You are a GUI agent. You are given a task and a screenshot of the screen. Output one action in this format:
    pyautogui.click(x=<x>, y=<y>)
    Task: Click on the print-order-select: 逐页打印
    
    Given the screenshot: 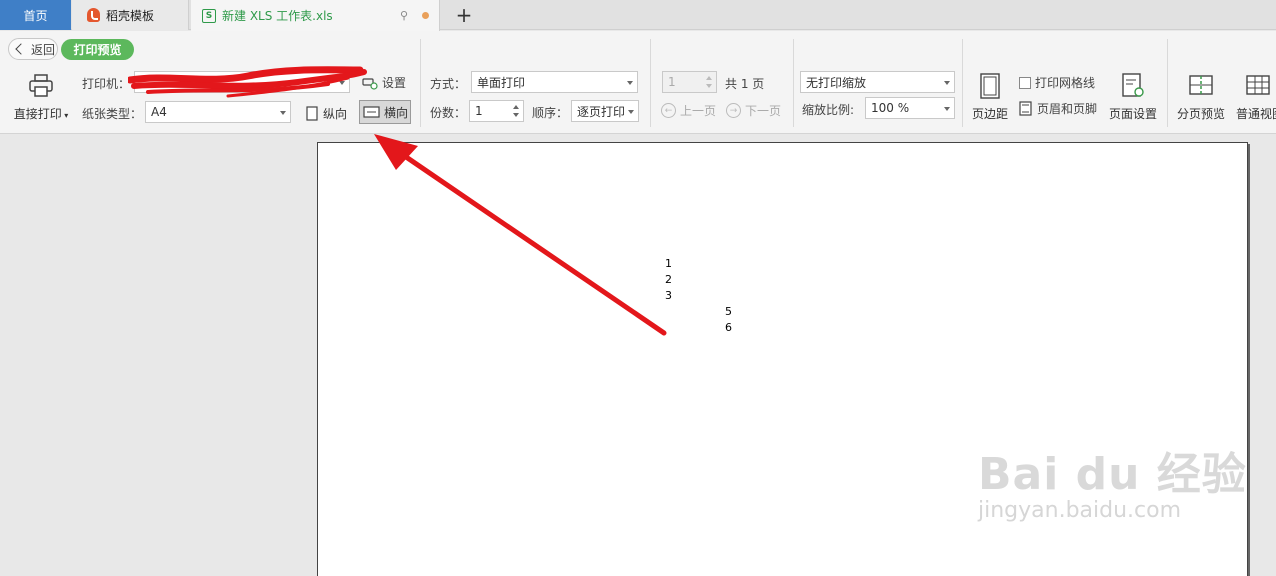 What is the action you would take?
    pyautogui.click(x=605, y=111)
    